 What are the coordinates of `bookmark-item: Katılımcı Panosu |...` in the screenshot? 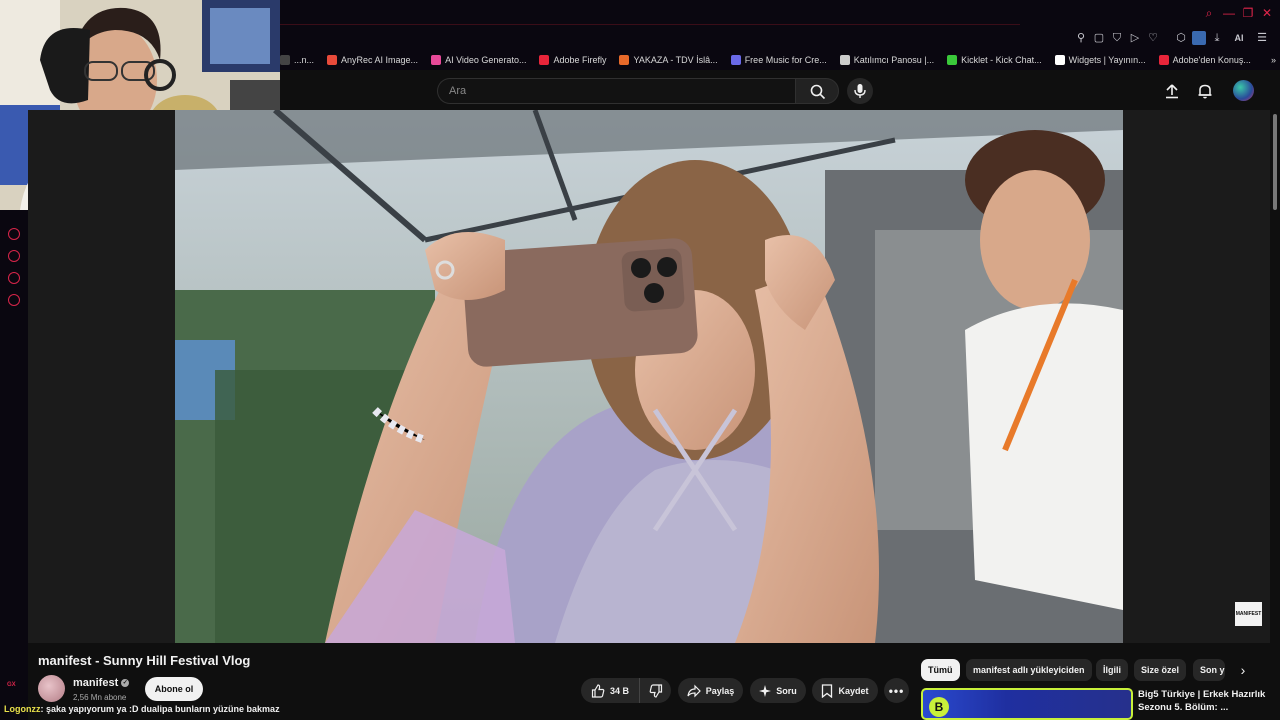 It's located at (887, 60).